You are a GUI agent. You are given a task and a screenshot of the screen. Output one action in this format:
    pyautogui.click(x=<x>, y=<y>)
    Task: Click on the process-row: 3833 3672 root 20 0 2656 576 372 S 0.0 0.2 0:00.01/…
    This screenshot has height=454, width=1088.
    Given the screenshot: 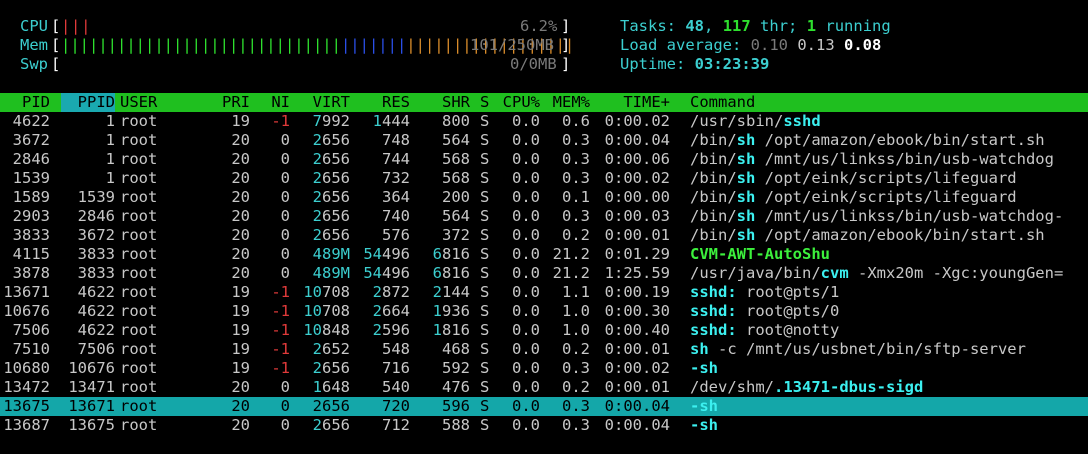 What is the action you would take?
    pyautogui.click(x=544, y=235)
    